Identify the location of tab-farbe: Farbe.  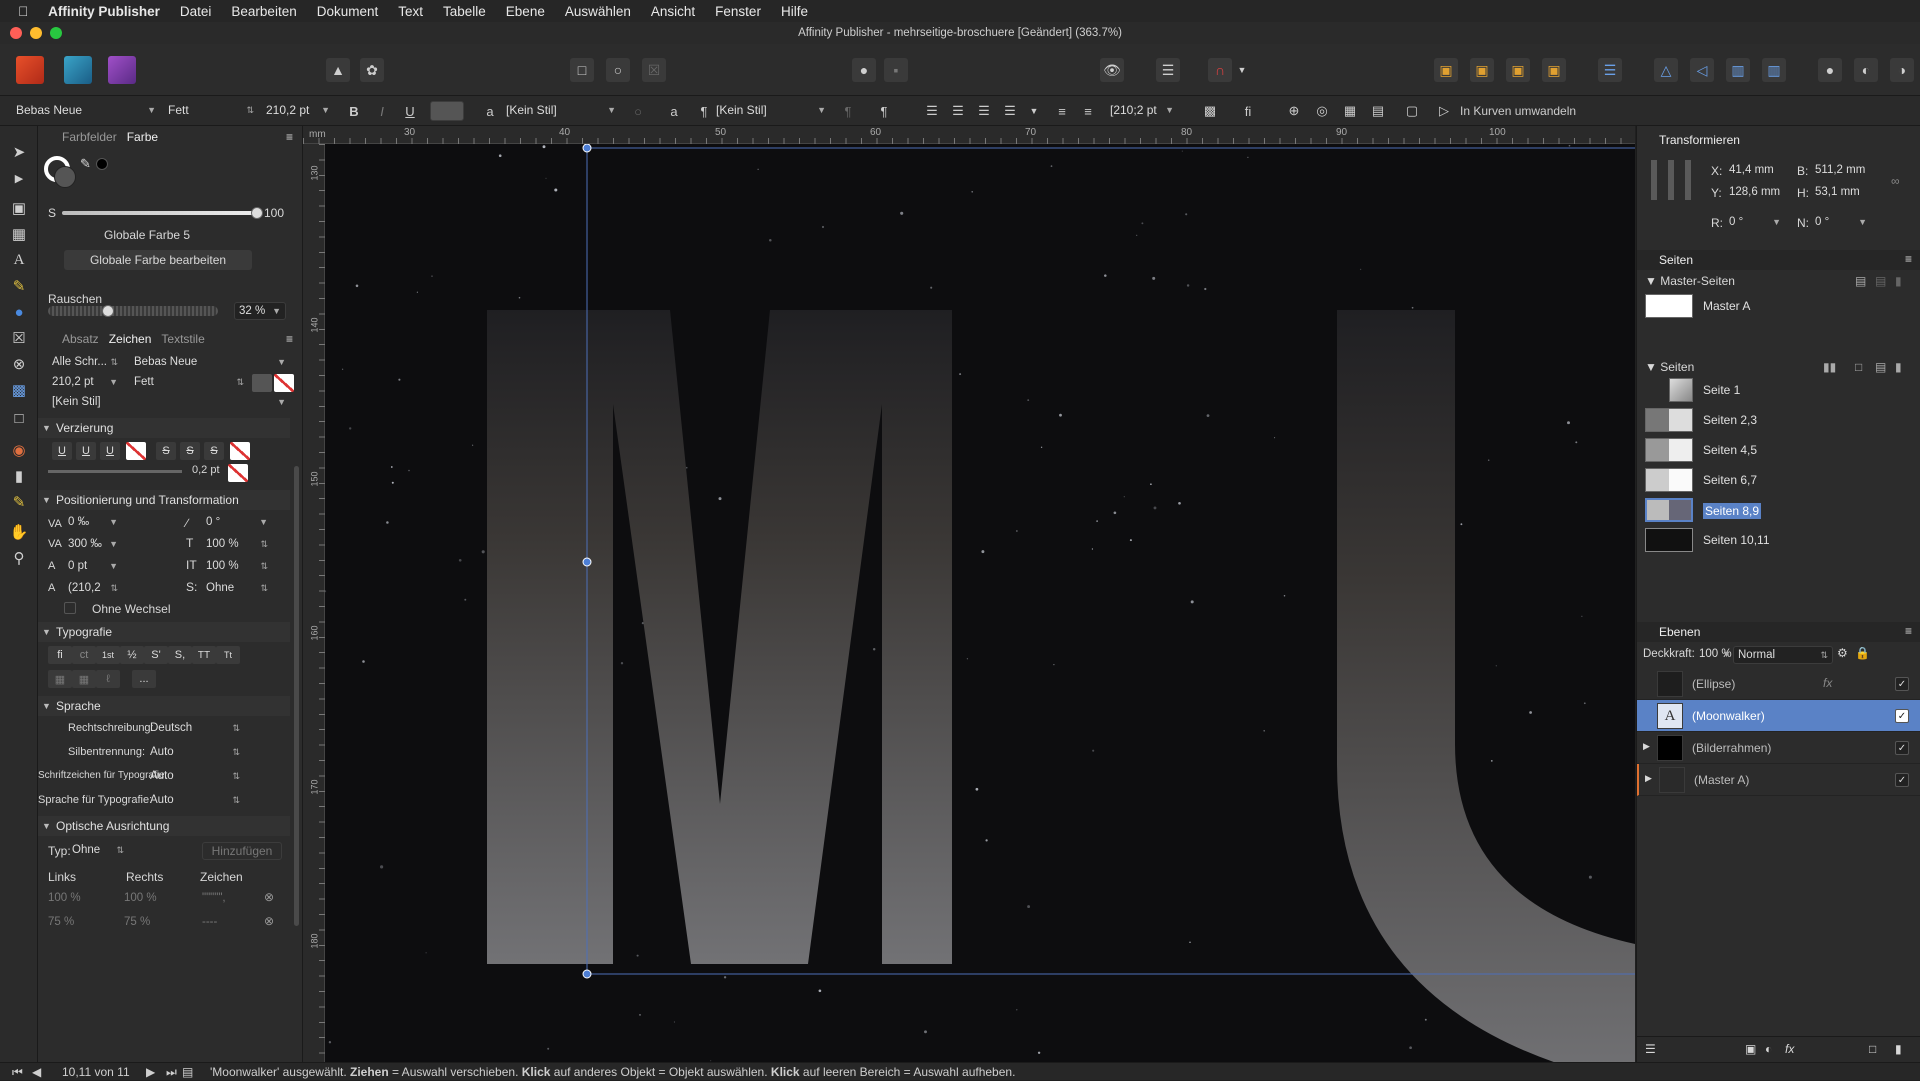
(142, 140).